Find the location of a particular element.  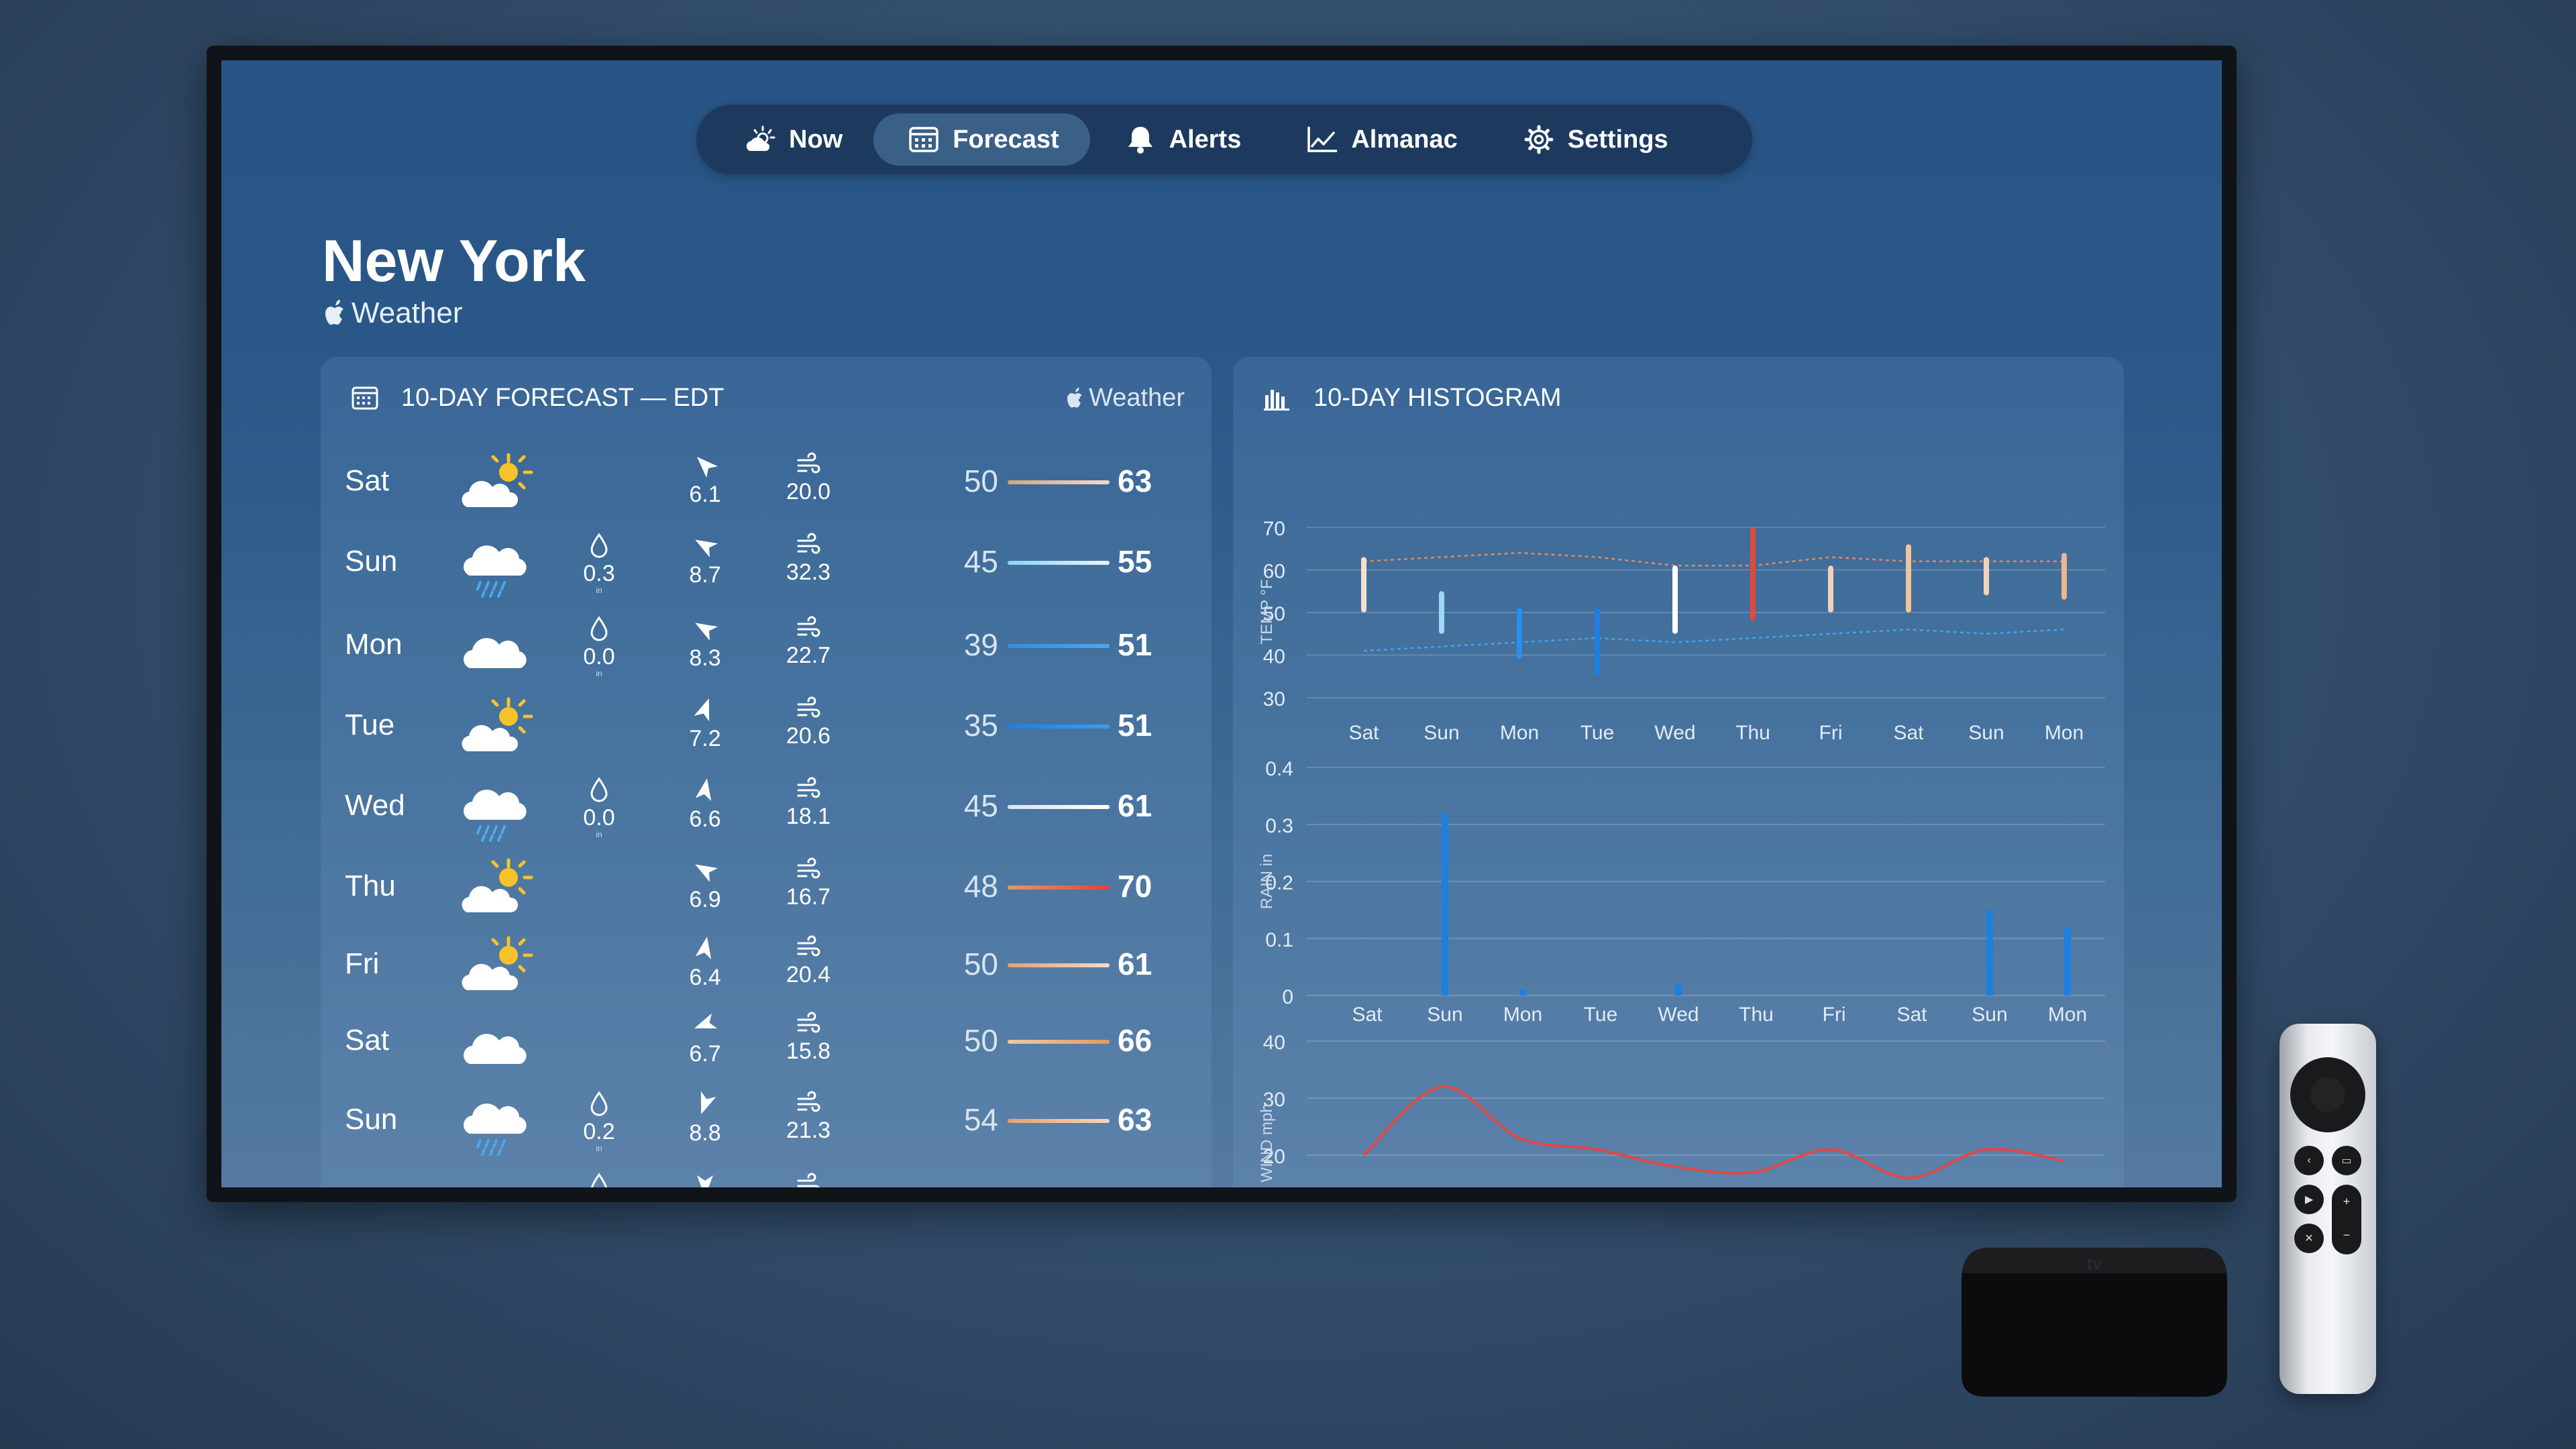

day-label: Sat is located at coordinates (367, 480).